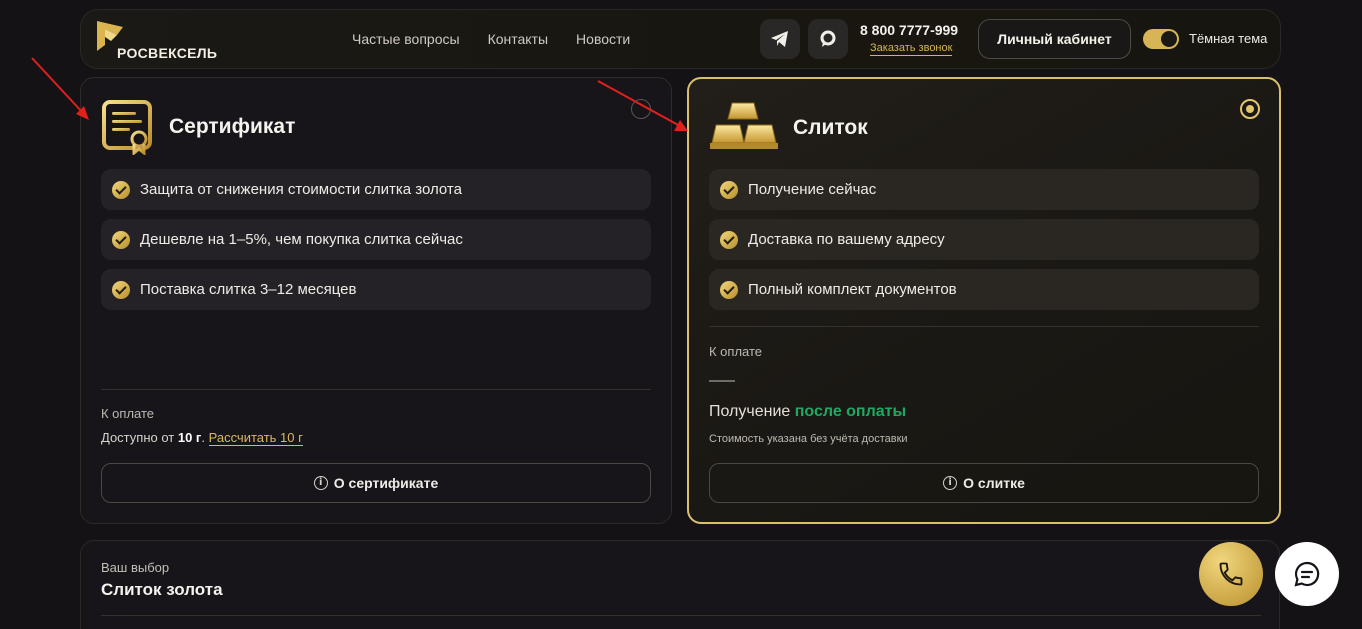 The image size is (1362, 629). I want to click on annotation-arrows, so click(359, 94).